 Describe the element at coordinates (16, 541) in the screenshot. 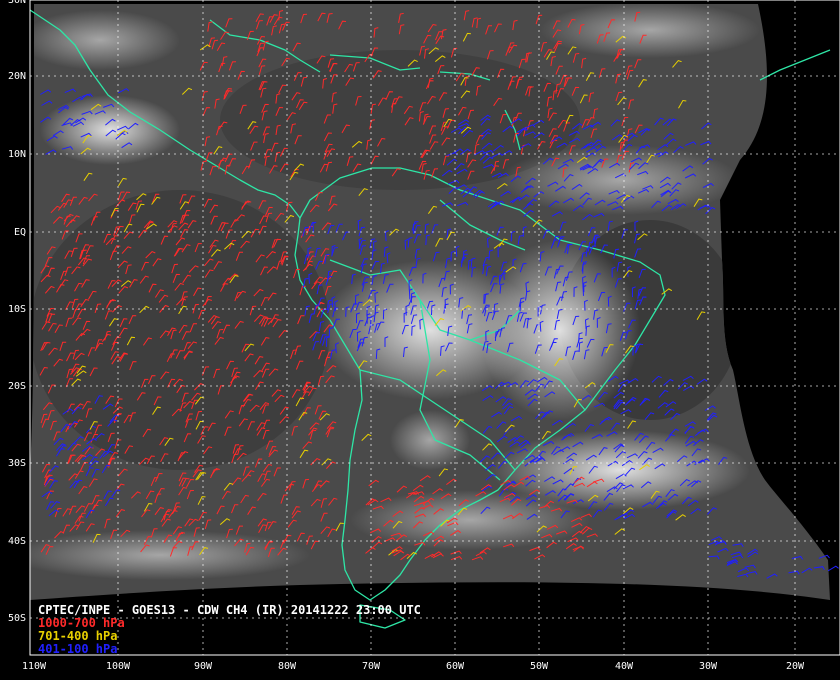

I see `lat-label: 40S` at that location.